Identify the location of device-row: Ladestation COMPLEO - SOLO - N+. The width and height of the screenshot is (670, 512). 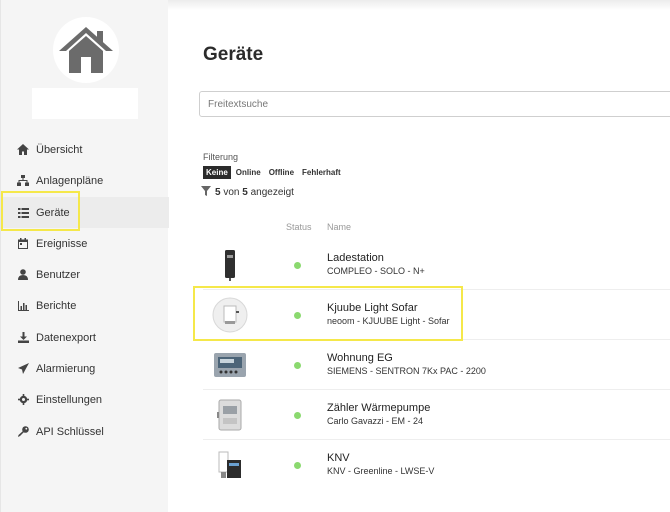
(436, 265).